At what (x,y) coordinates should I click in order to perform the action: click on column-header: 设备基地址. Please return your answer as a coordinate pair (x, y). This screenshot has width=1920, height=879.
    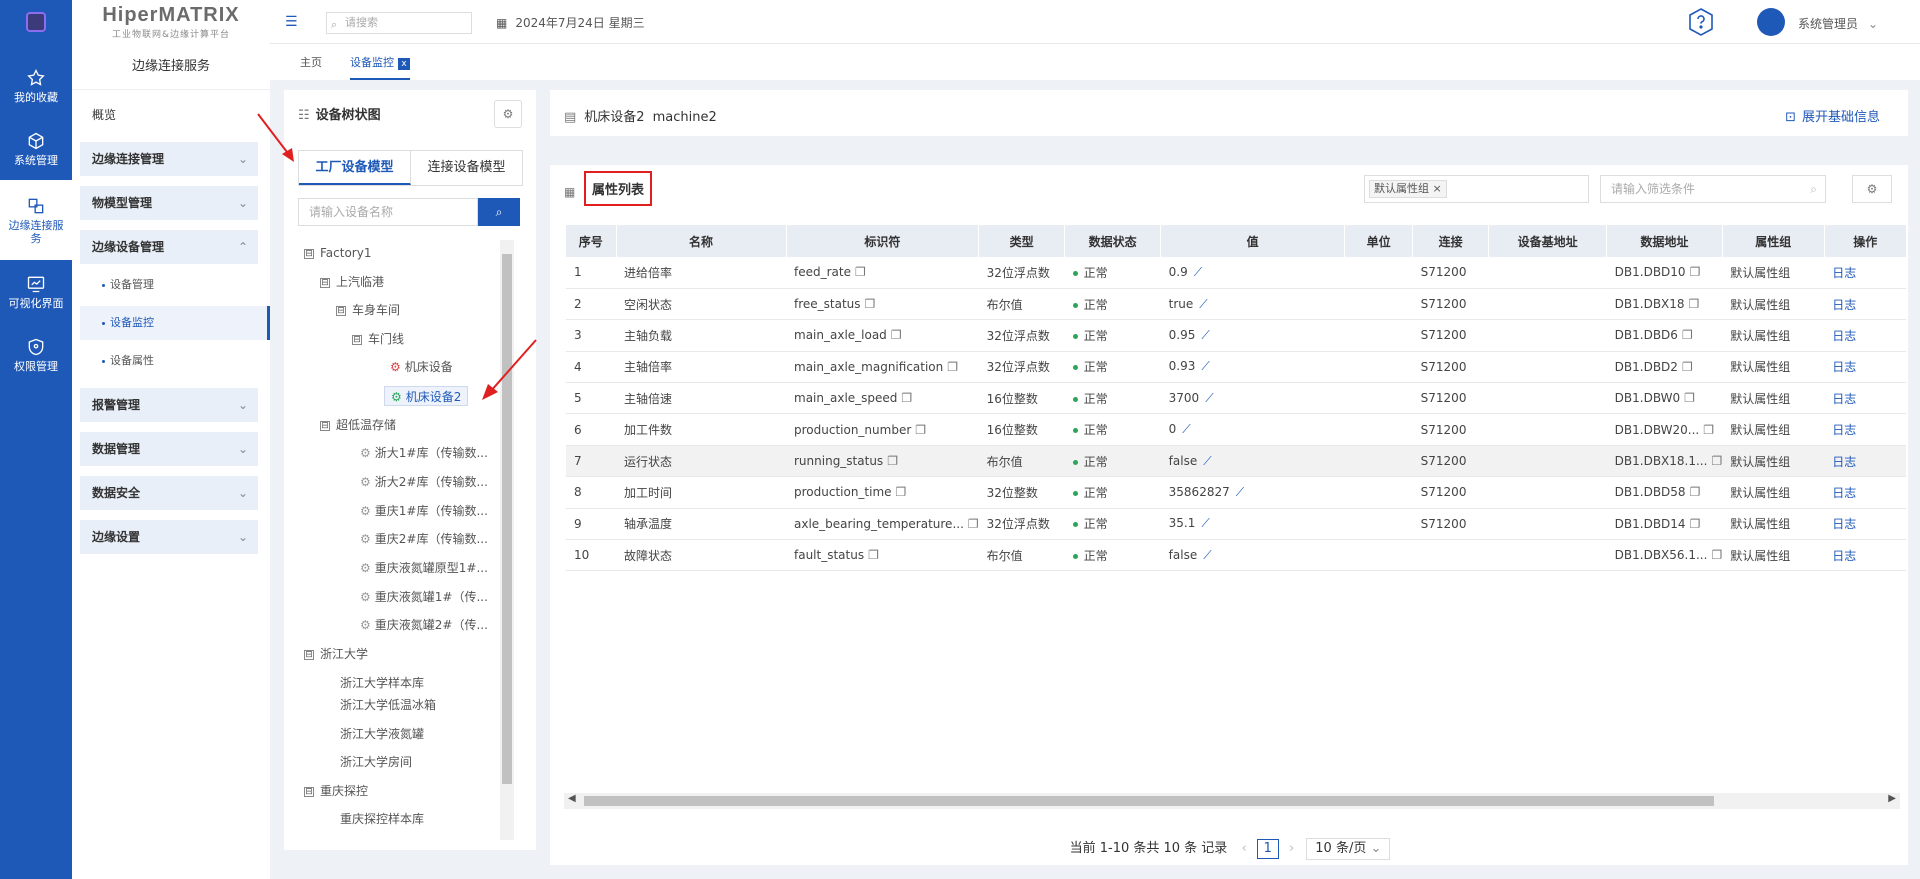
    Looking at the image, I should click on (1548, 241).